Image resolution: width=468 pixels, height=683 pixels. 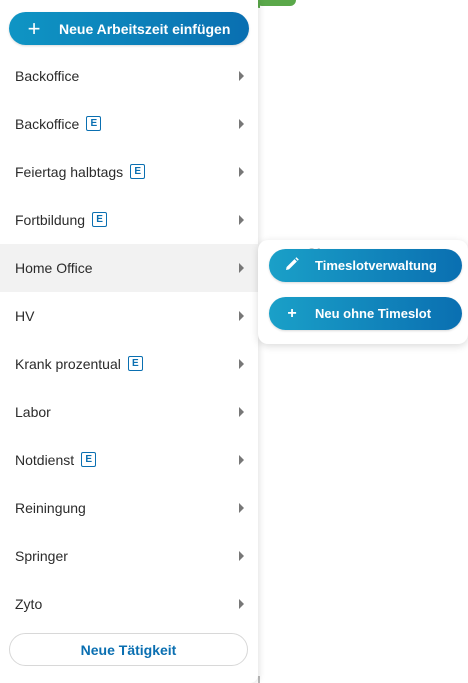 What do you see at coordinates (129, 268) in the screenshot?
I see `menu-item-home-office: Home Office` at bounding box center [129, 268].